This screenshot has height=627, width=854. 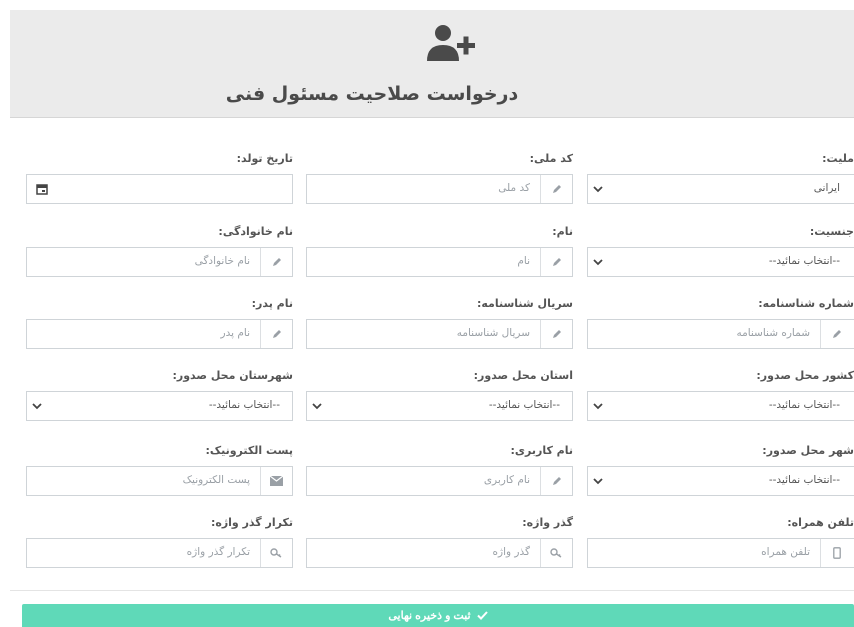 I want to click on father-name-input: نام پدر, so click(x=159, y=334).